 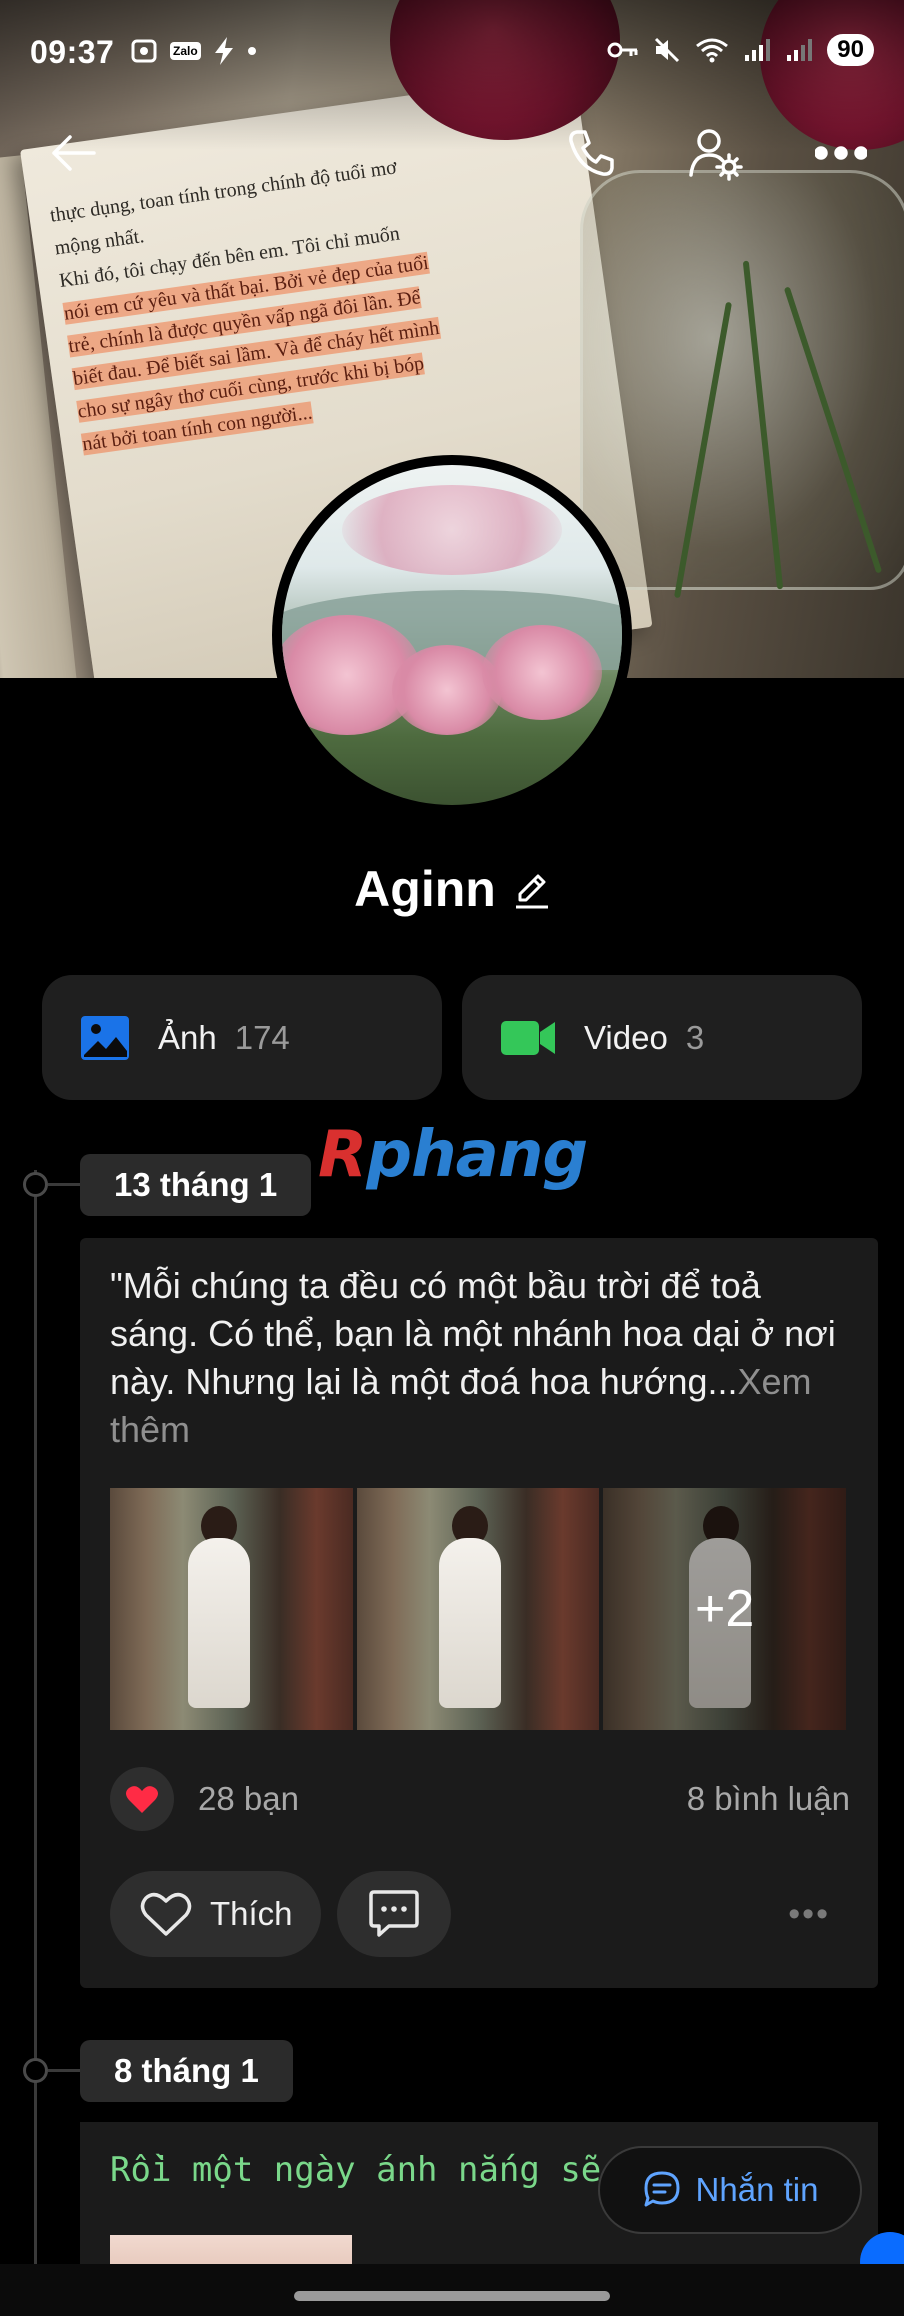 I want to click on dot-icon, so click(x=251, y=51).